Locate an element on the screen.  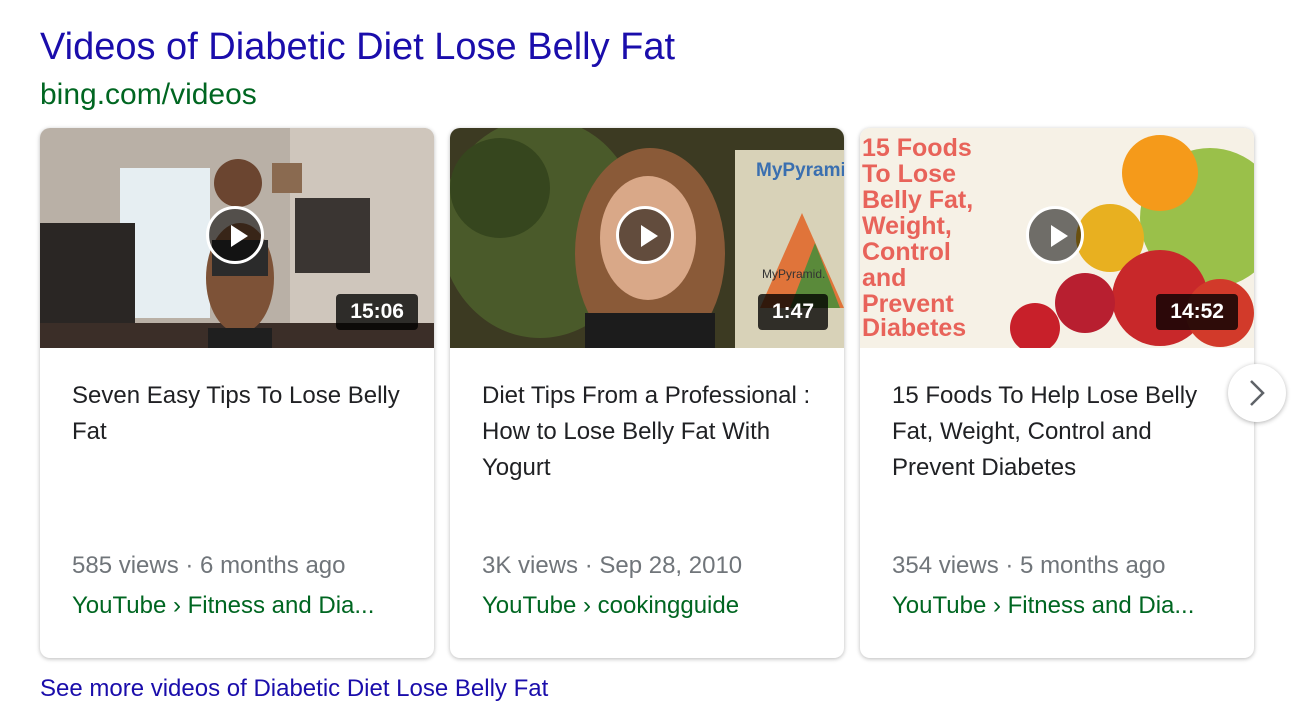
svg-text: Control is located at coordinates (906, 252).